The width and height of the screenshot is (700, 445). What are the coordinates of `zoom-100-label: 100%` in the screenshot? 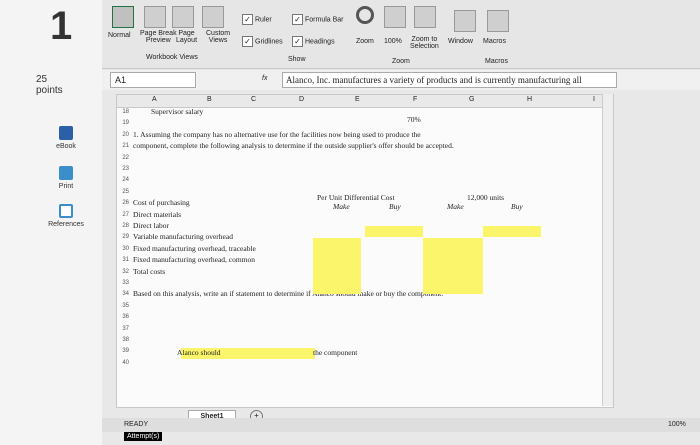 It's located at (393, 41).